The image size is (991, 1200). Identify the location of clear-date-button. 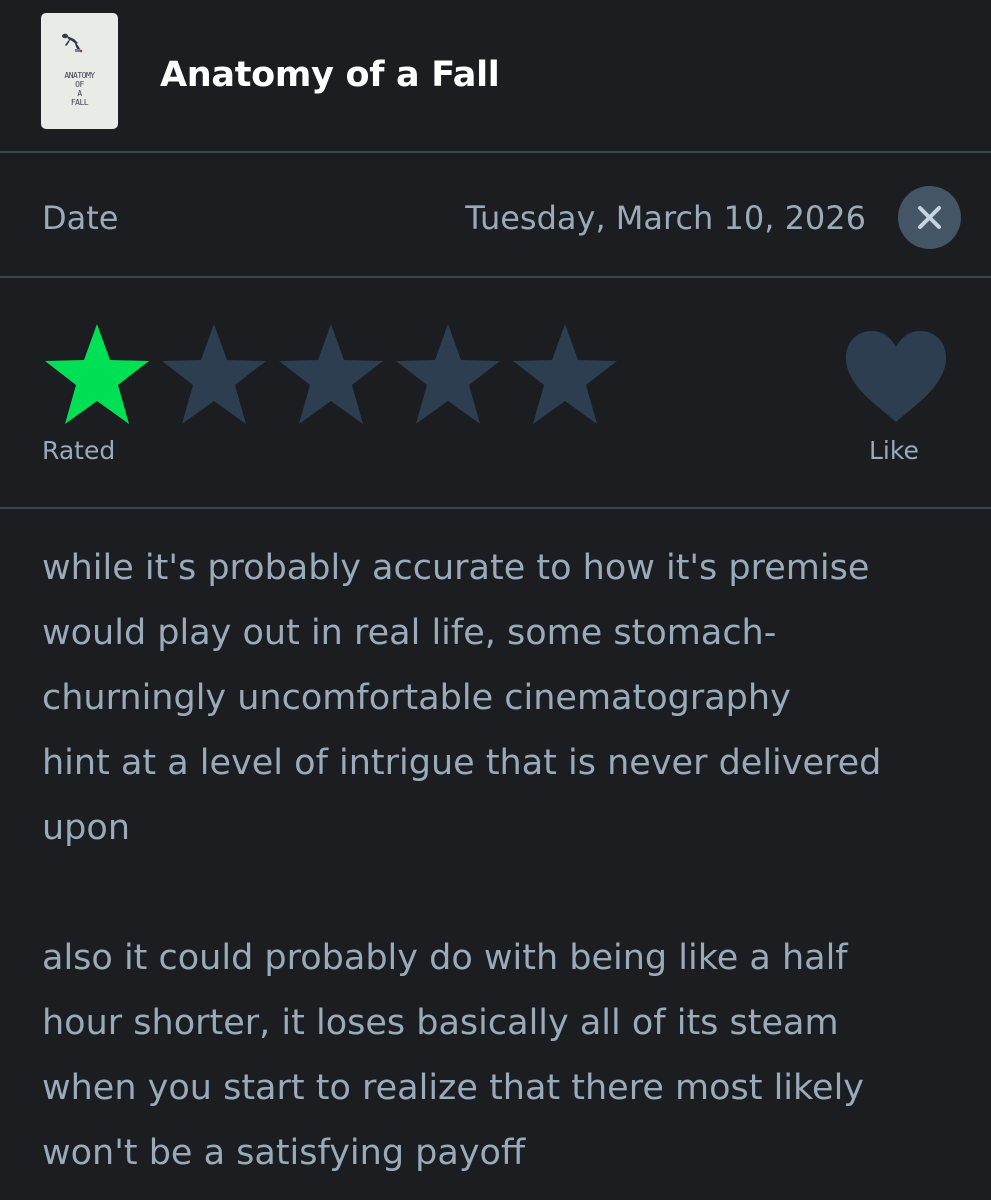
(929, 217).